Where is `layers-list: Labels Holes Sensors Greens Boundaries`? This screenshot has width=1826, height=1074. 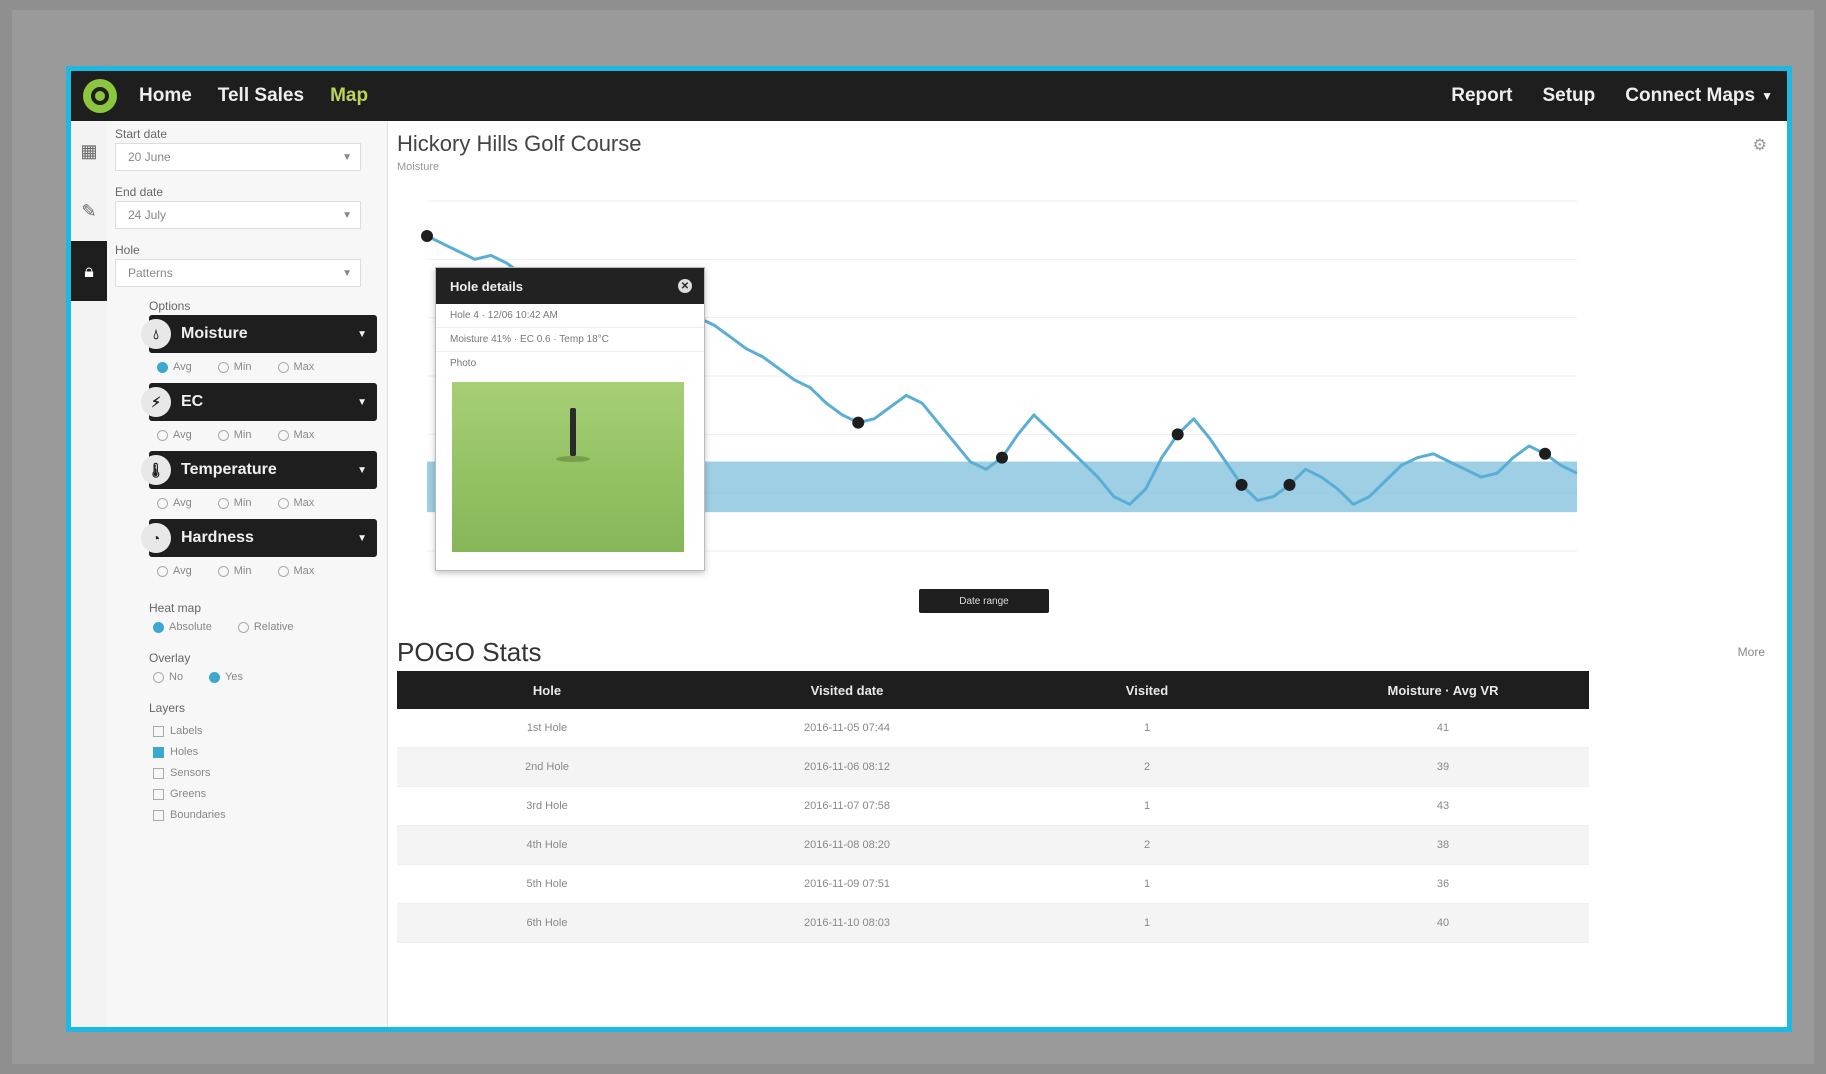
layers-list: Labels Holes Sensors Greens Boundaries is located at coordinates (189, 773).